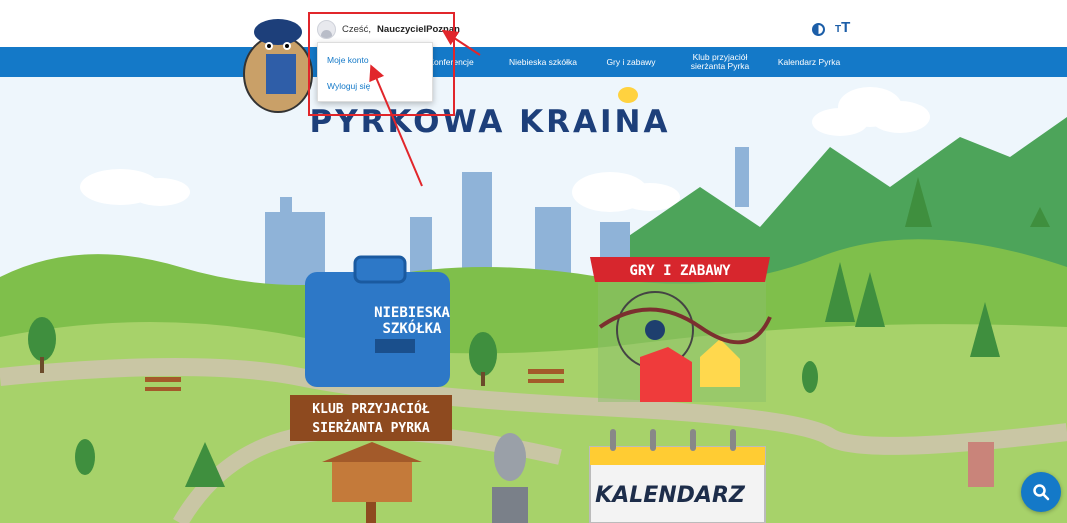  I want to click on text-size-icon: TT, so click(843, 28).